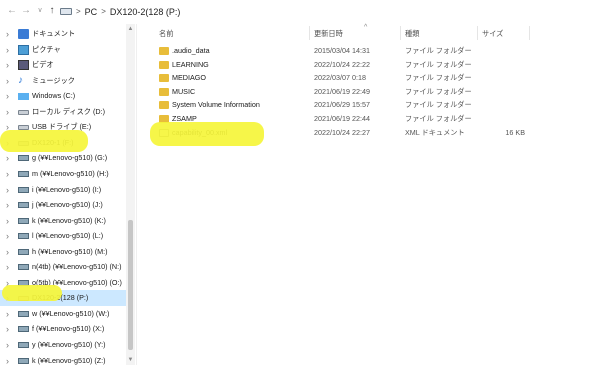  I want to click on videos-folder-icon, so click(23, 65).